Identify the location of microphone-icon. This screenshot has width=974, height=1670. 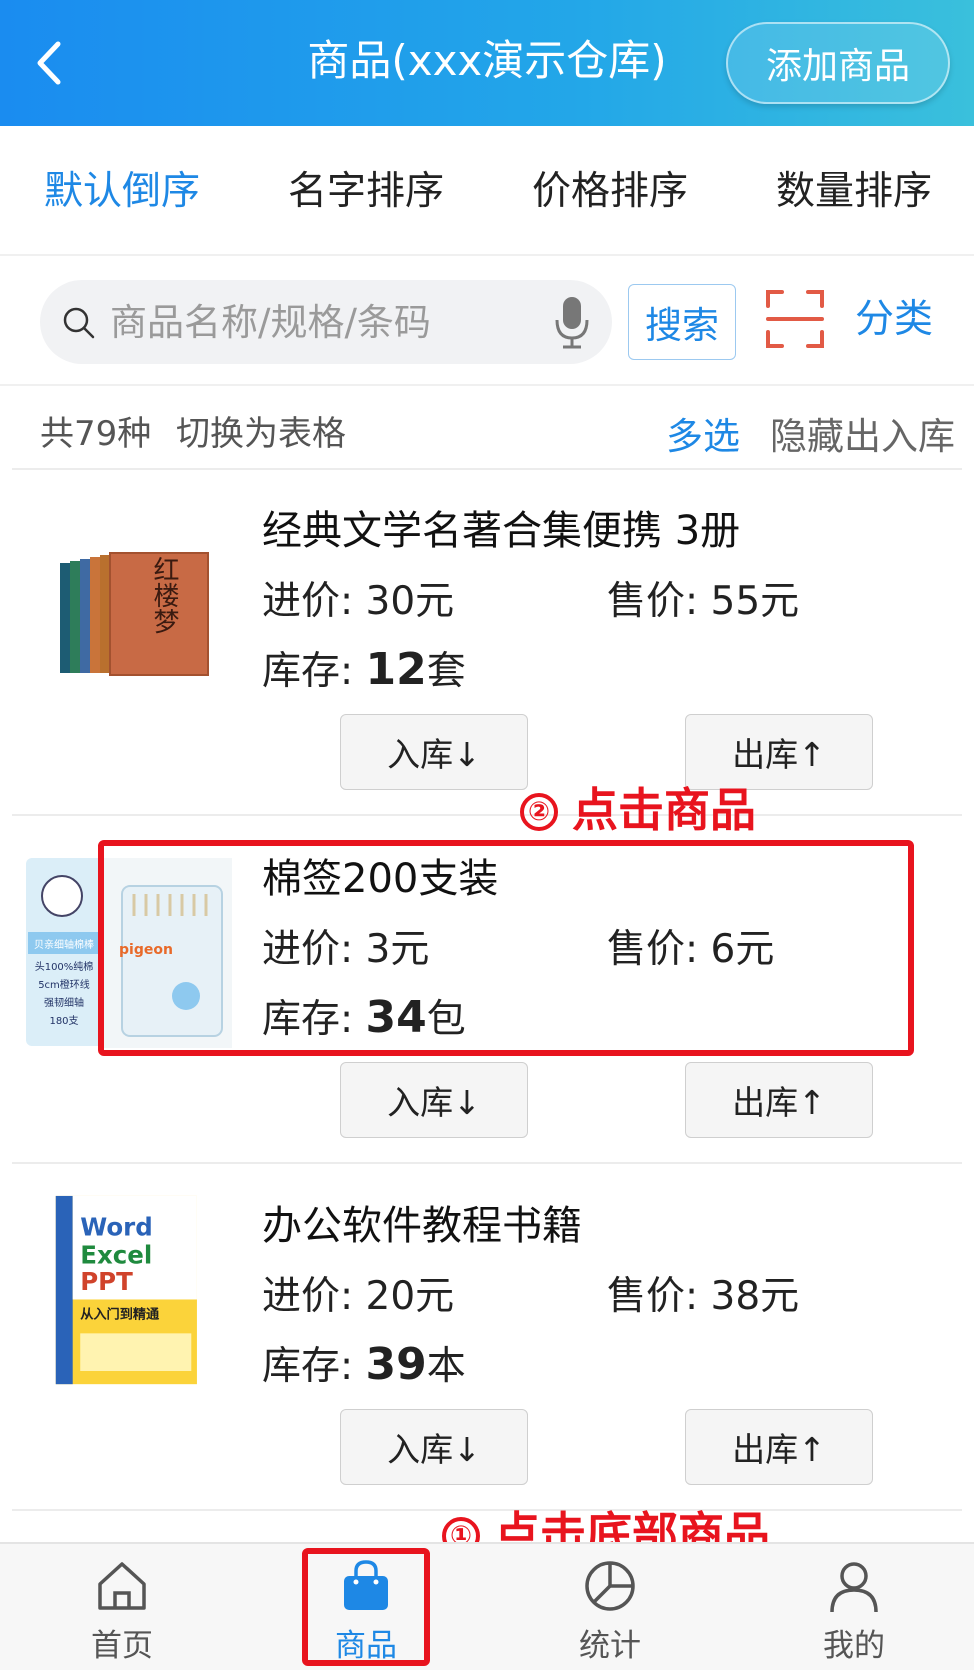
(572, 322).